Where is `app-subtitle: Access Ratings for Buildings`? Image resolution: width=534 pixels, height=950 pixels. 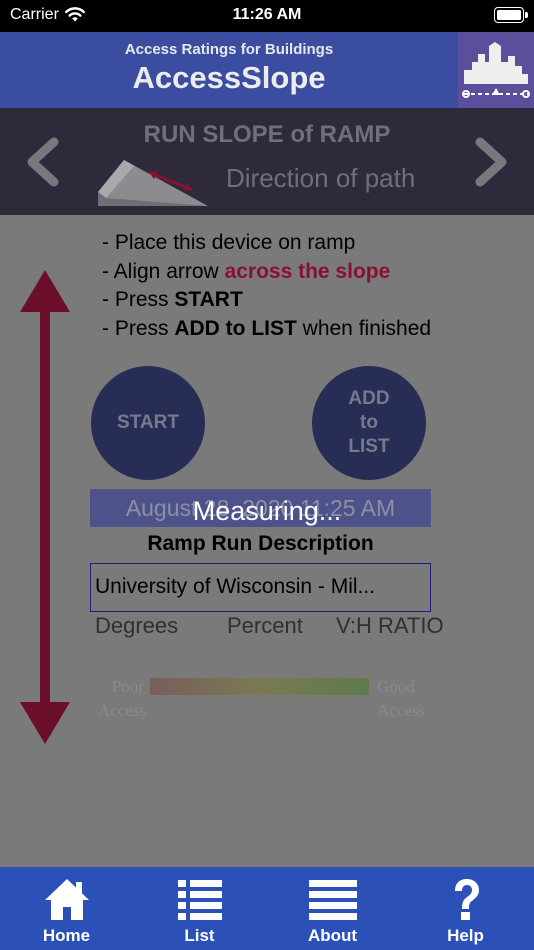
app-subtitle: Access Ratings for Buildings is located at coordinates (229, 49).